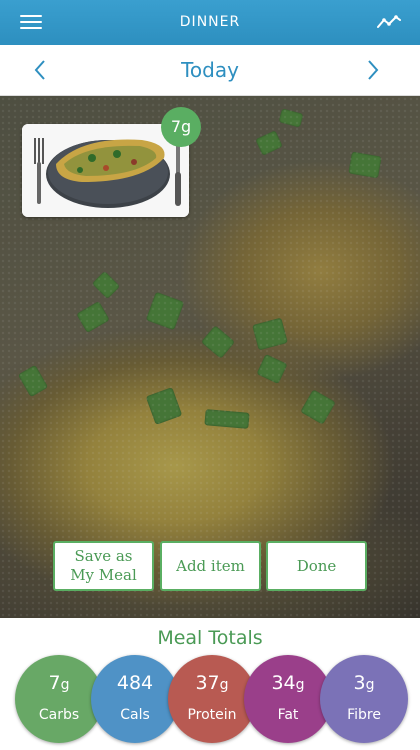 This screenshot has height=750, width=420. Describe the element at coordinates (59, 715) in the screenshot. I see `carbs-label: Carbs` at that location.